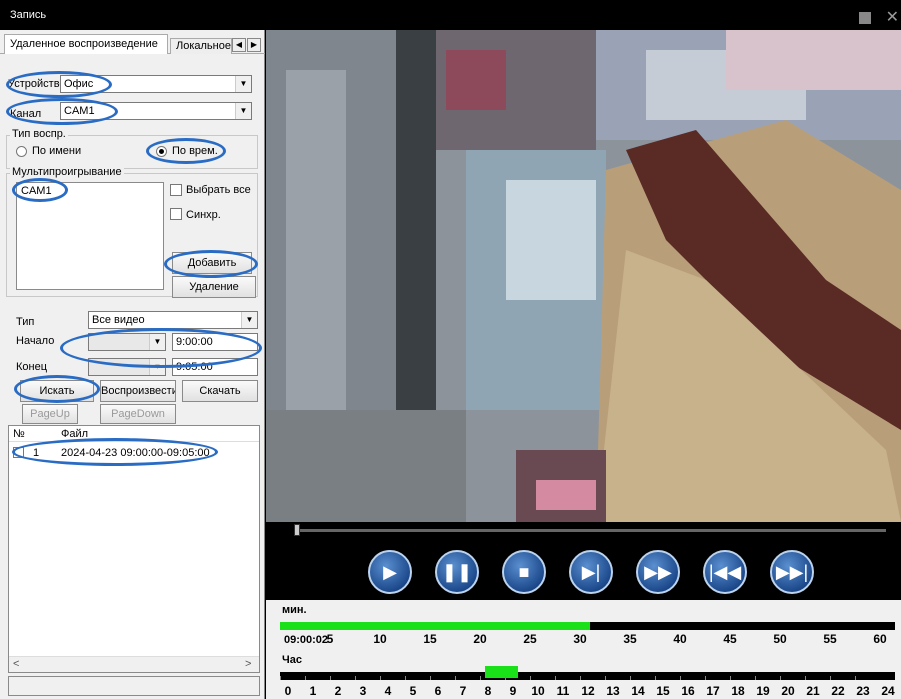 This screenshot has width=901, height=699. I want to click on sync-checkbox, so click(176, 214).